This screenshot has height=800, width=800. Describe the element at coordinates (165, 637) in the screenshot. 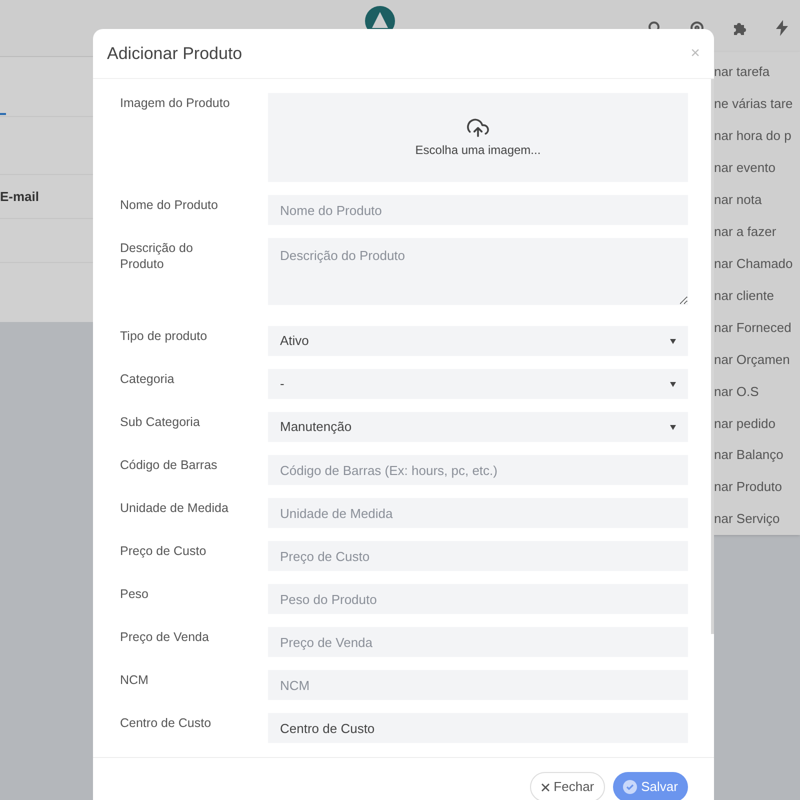

I see `field-label: Preço de Venda` at that location.